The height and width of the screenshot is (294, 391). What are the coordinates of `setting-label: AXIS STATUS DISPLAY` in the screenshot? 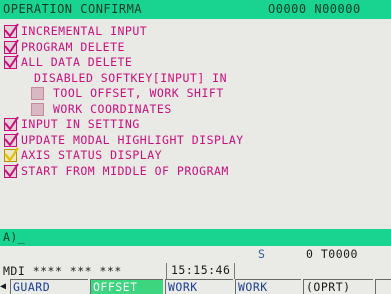 It's located at (92, 155).